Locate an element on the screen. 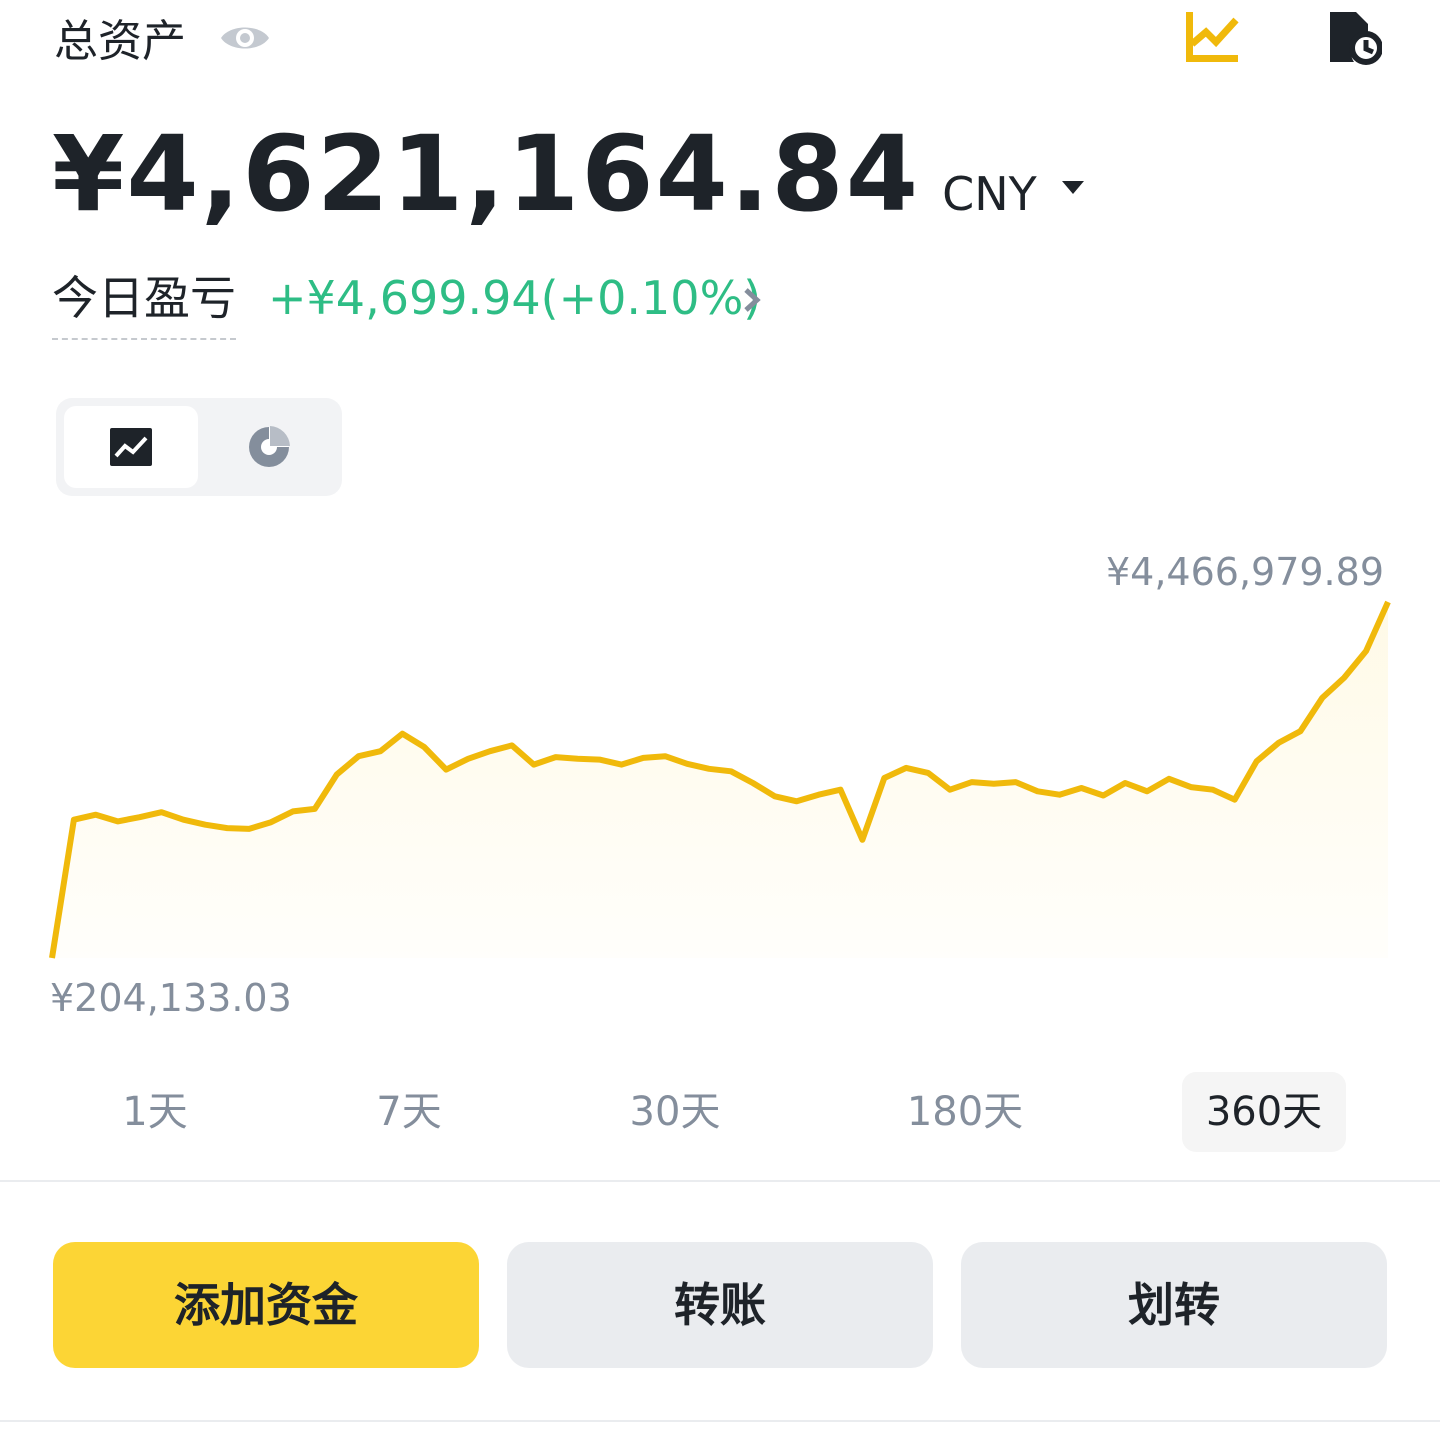 The height and width of the screenshot is (1440, 1440). bottom-divider is located at coordinates (720, 1421).